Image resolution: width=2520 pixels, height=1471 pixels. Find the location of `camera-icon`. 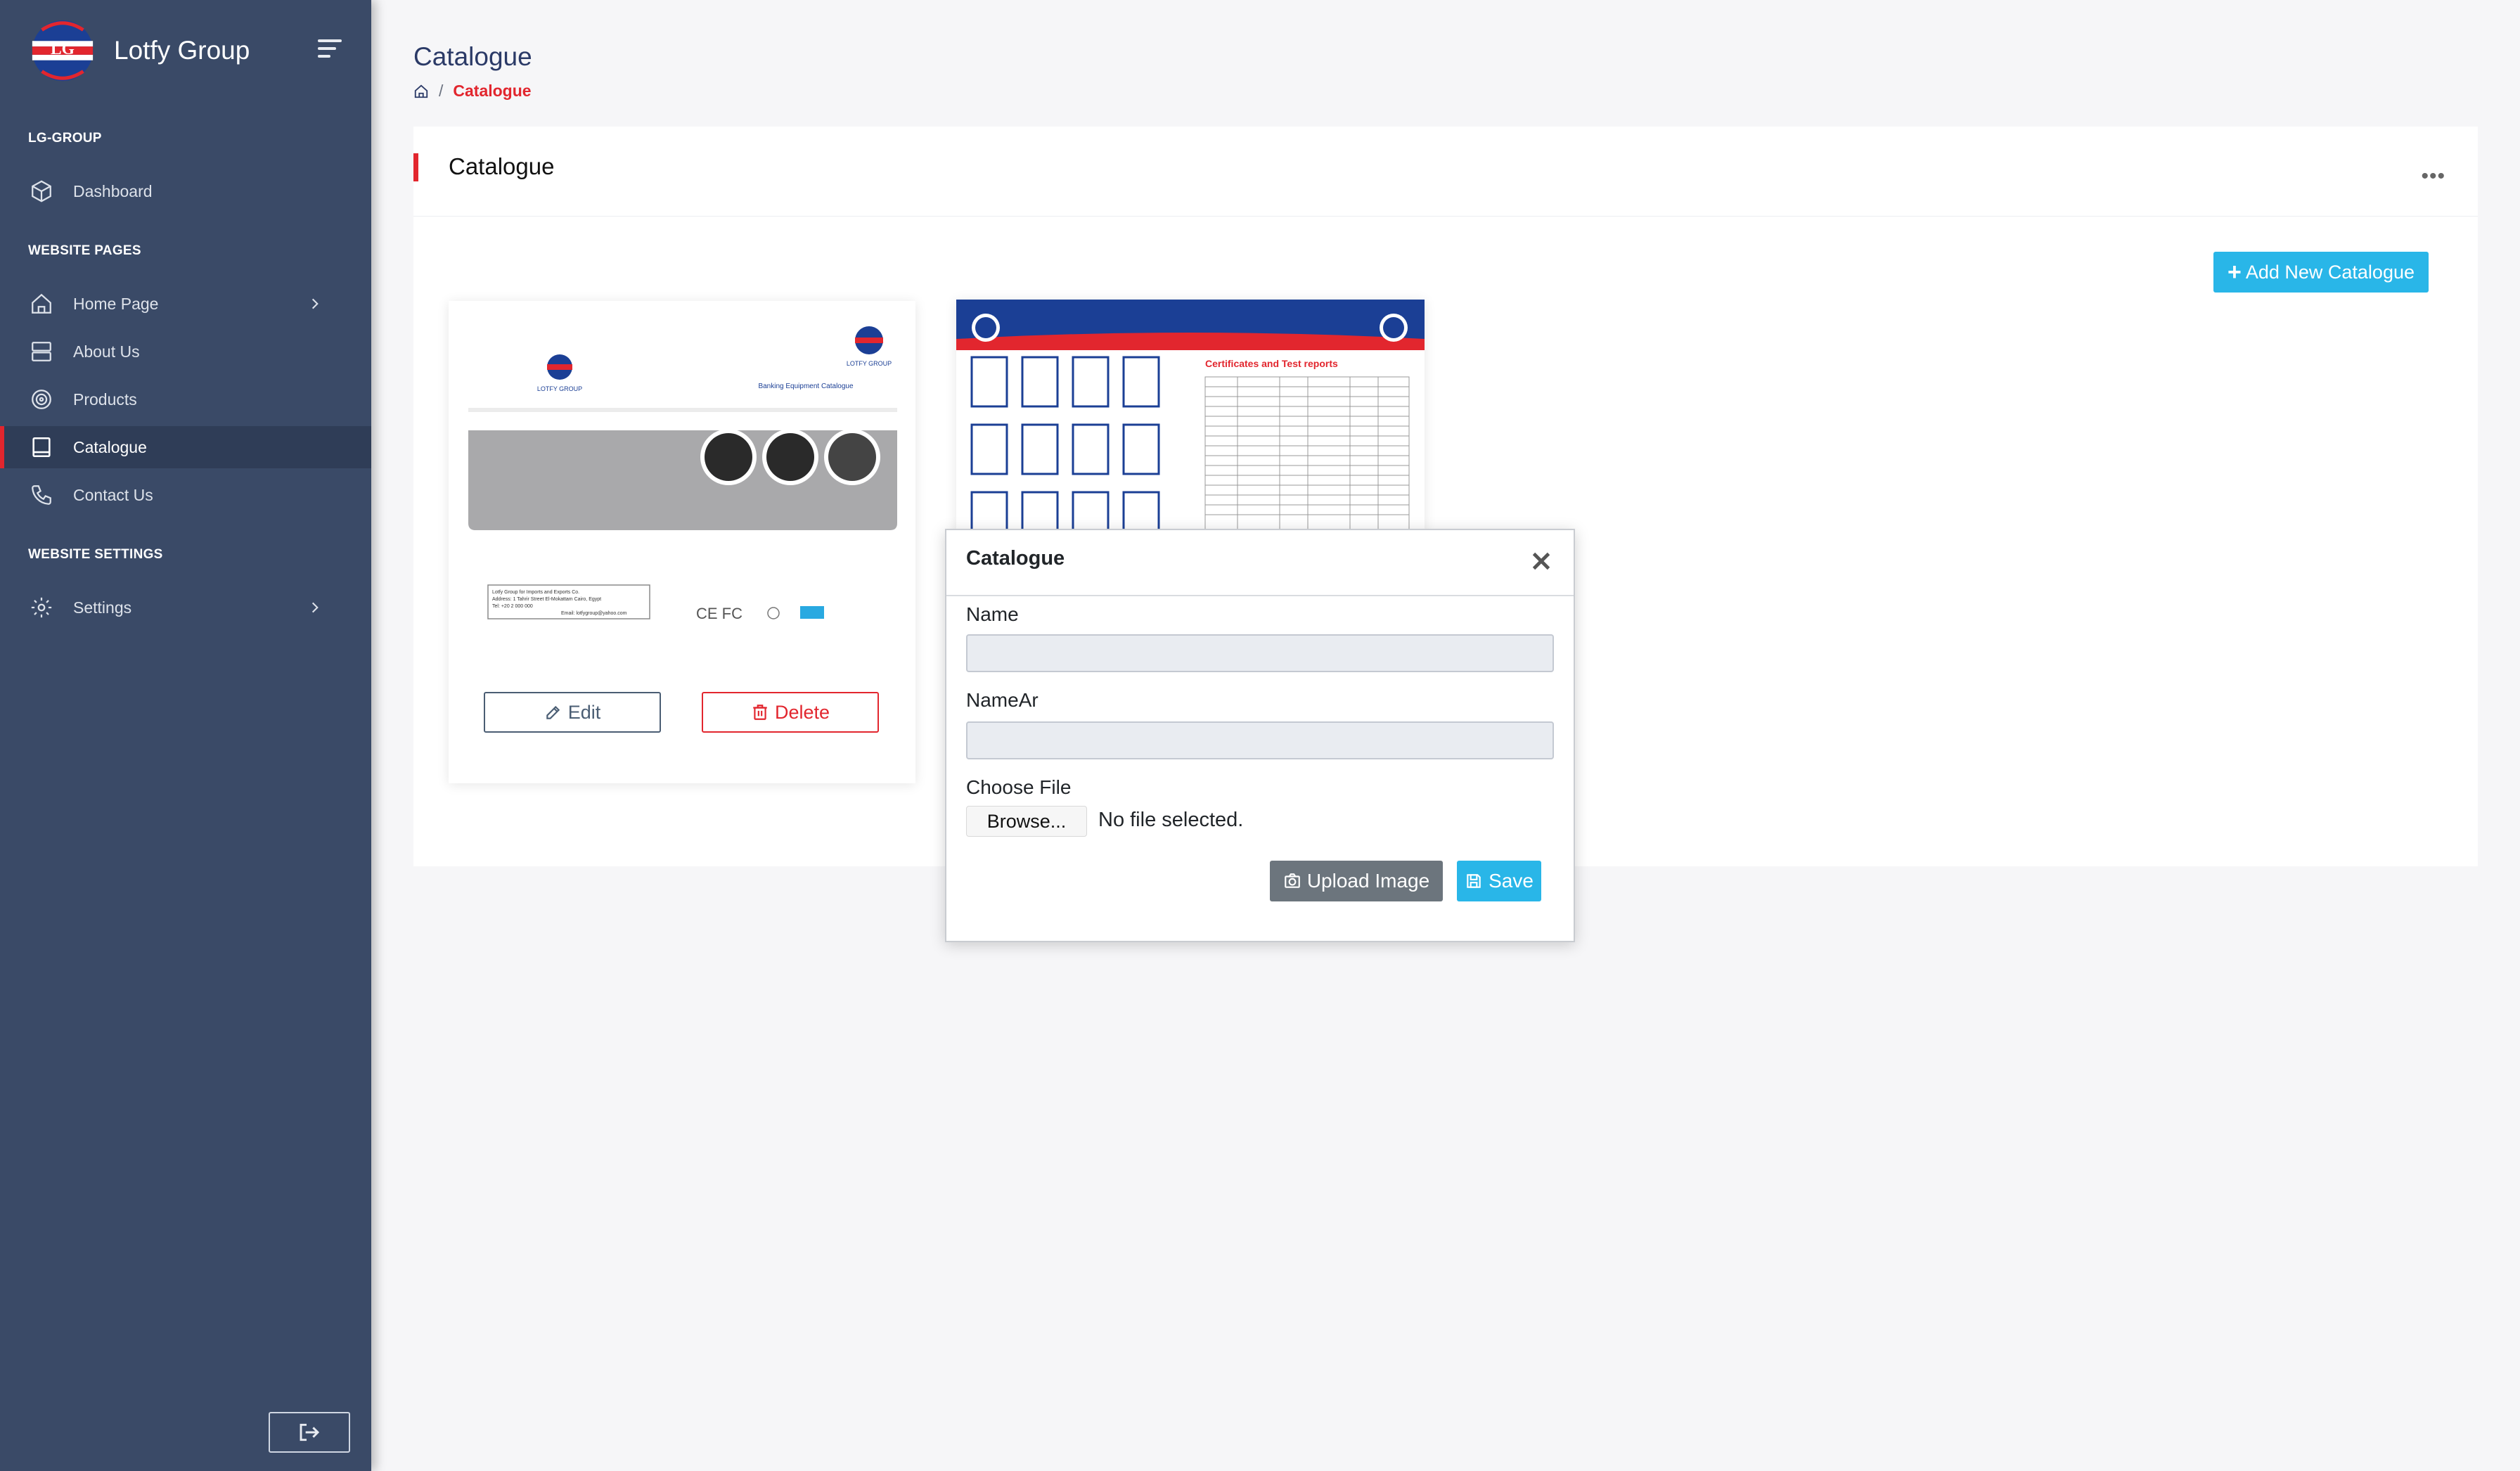

camera-icon is located at coordinates (1292, 880).